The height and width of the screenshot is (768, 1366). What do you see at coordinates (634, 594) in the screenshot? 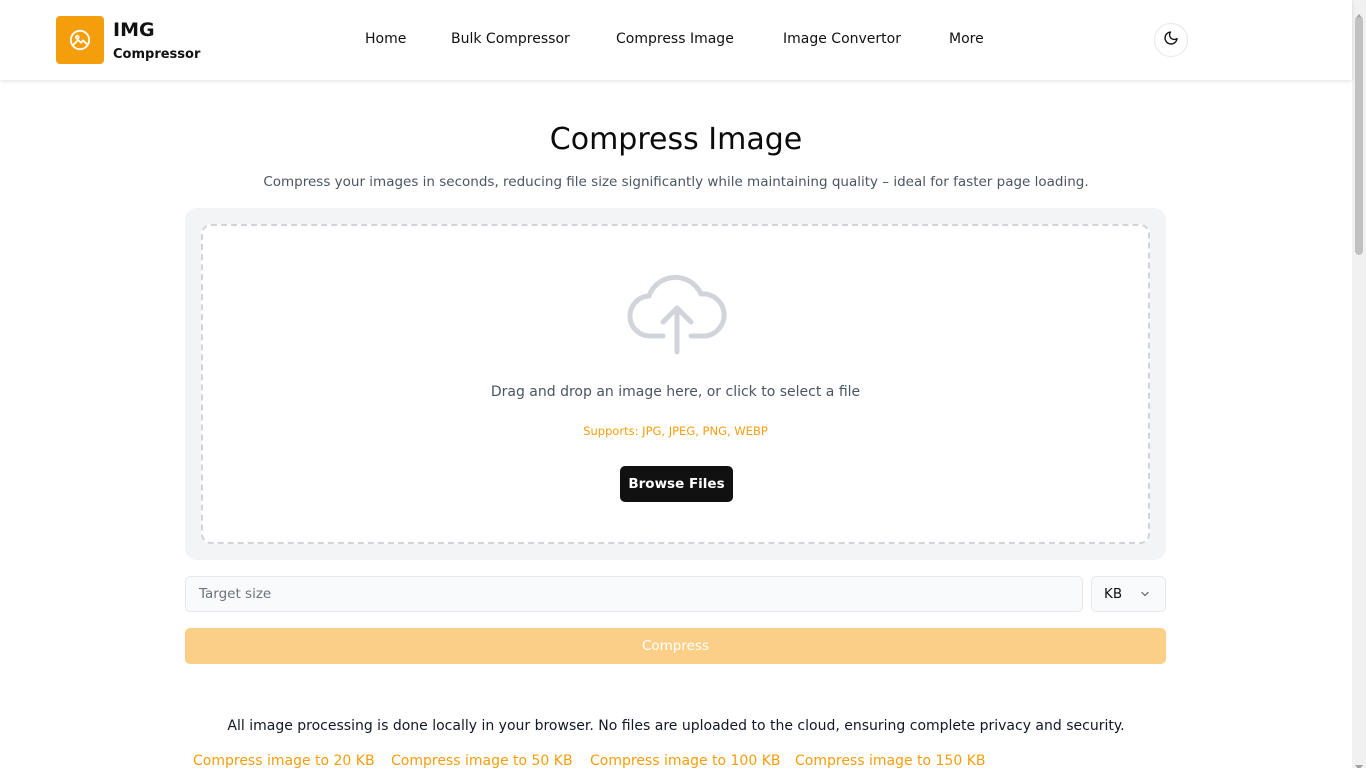
I see `target-size-input` at bounding box center [634, 594].